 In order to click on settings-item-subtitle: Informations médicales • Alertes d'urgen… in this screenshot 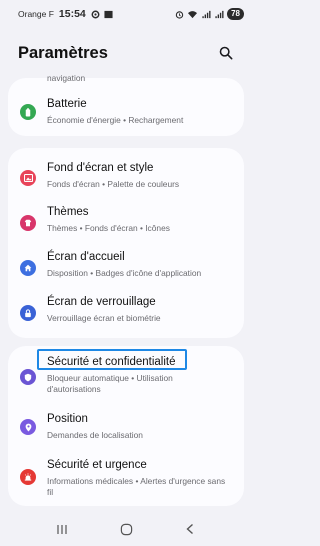, I will do `click(136, 486)`.